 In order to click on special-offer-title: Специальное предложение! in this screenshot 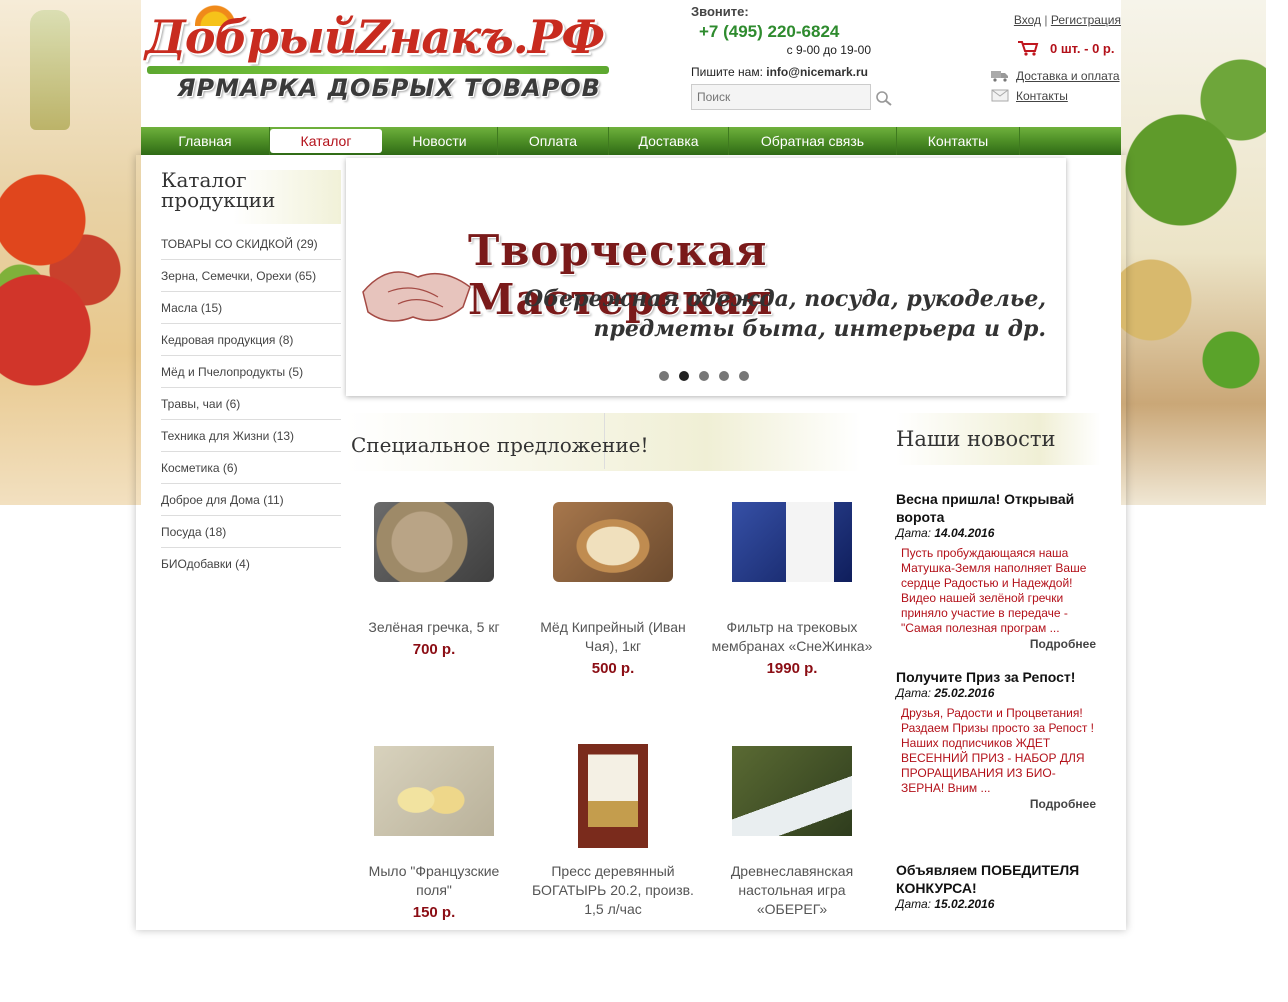, I will do `click(500, 445)`.